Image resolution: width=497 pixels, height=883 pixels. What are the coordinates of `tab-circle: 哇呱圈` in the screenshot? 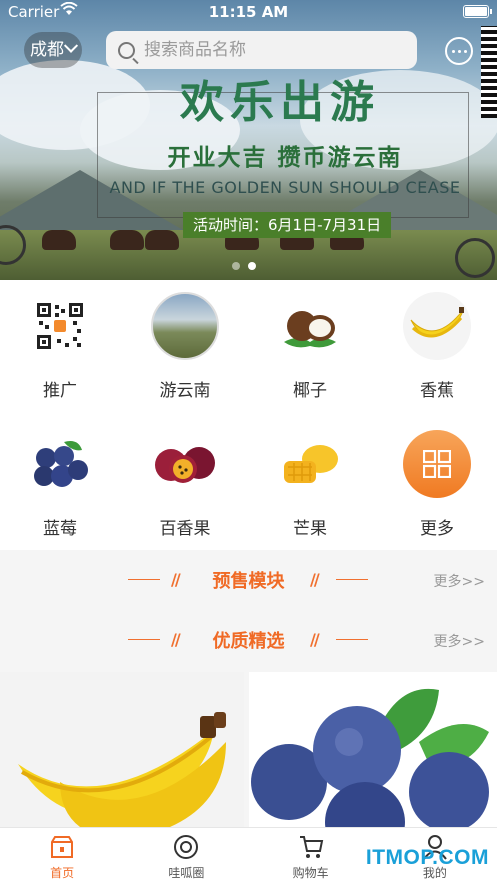 It's located at (186, 855).